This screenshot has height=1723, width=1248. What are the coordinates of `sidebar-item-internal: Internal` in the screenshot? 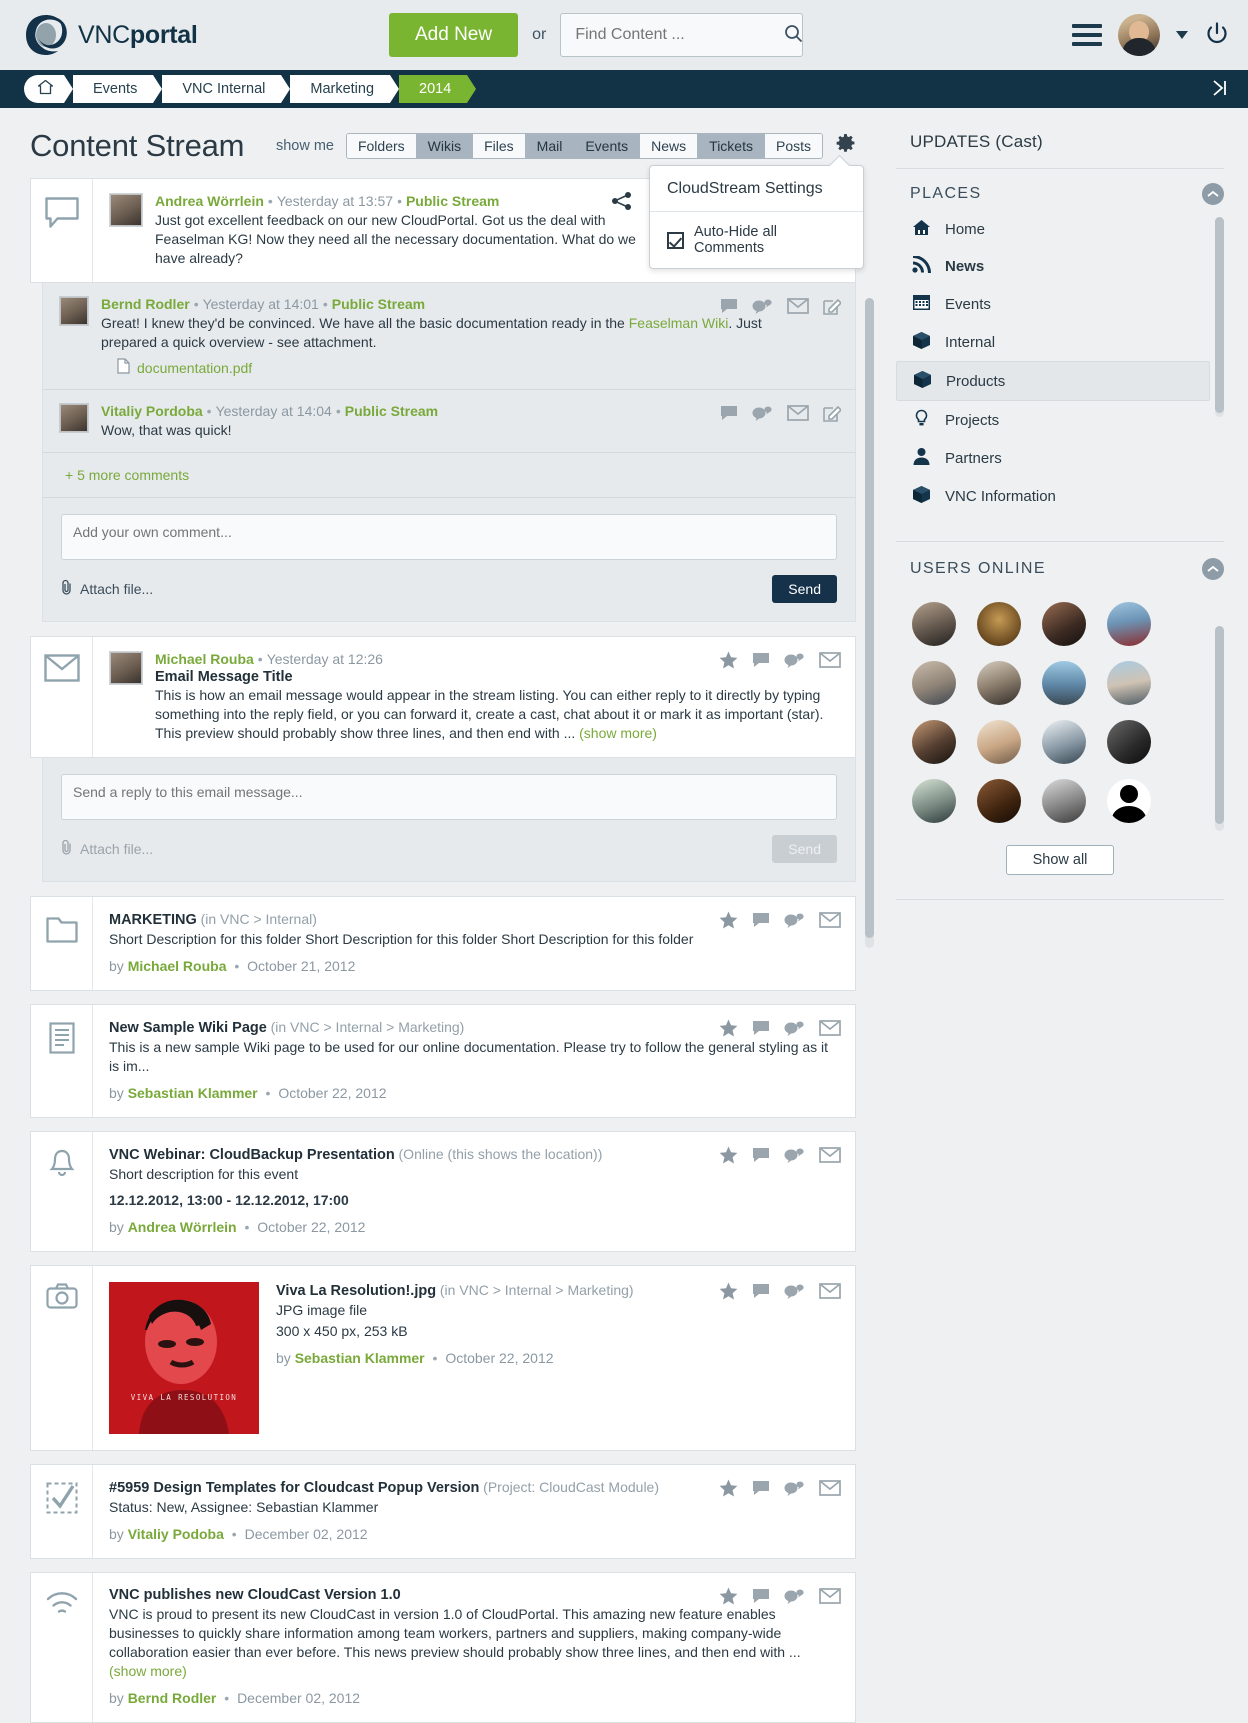 It's located at (1053, 342).